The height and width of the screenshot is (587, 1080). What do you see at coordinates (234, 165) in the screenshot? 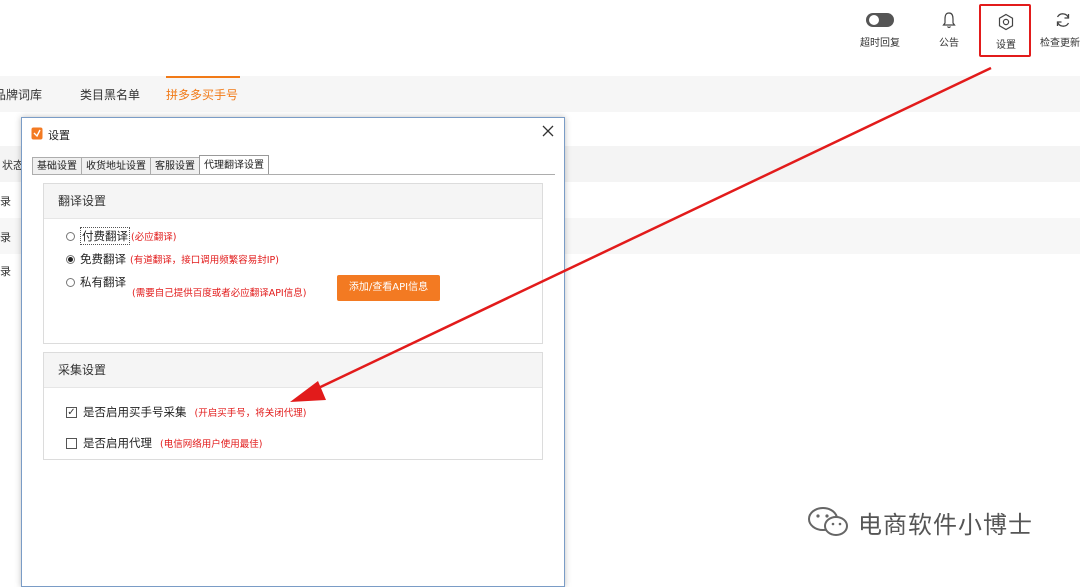
I see `tab-proxy-translation: 代理翻译设置` at bounding box center [234, 165].